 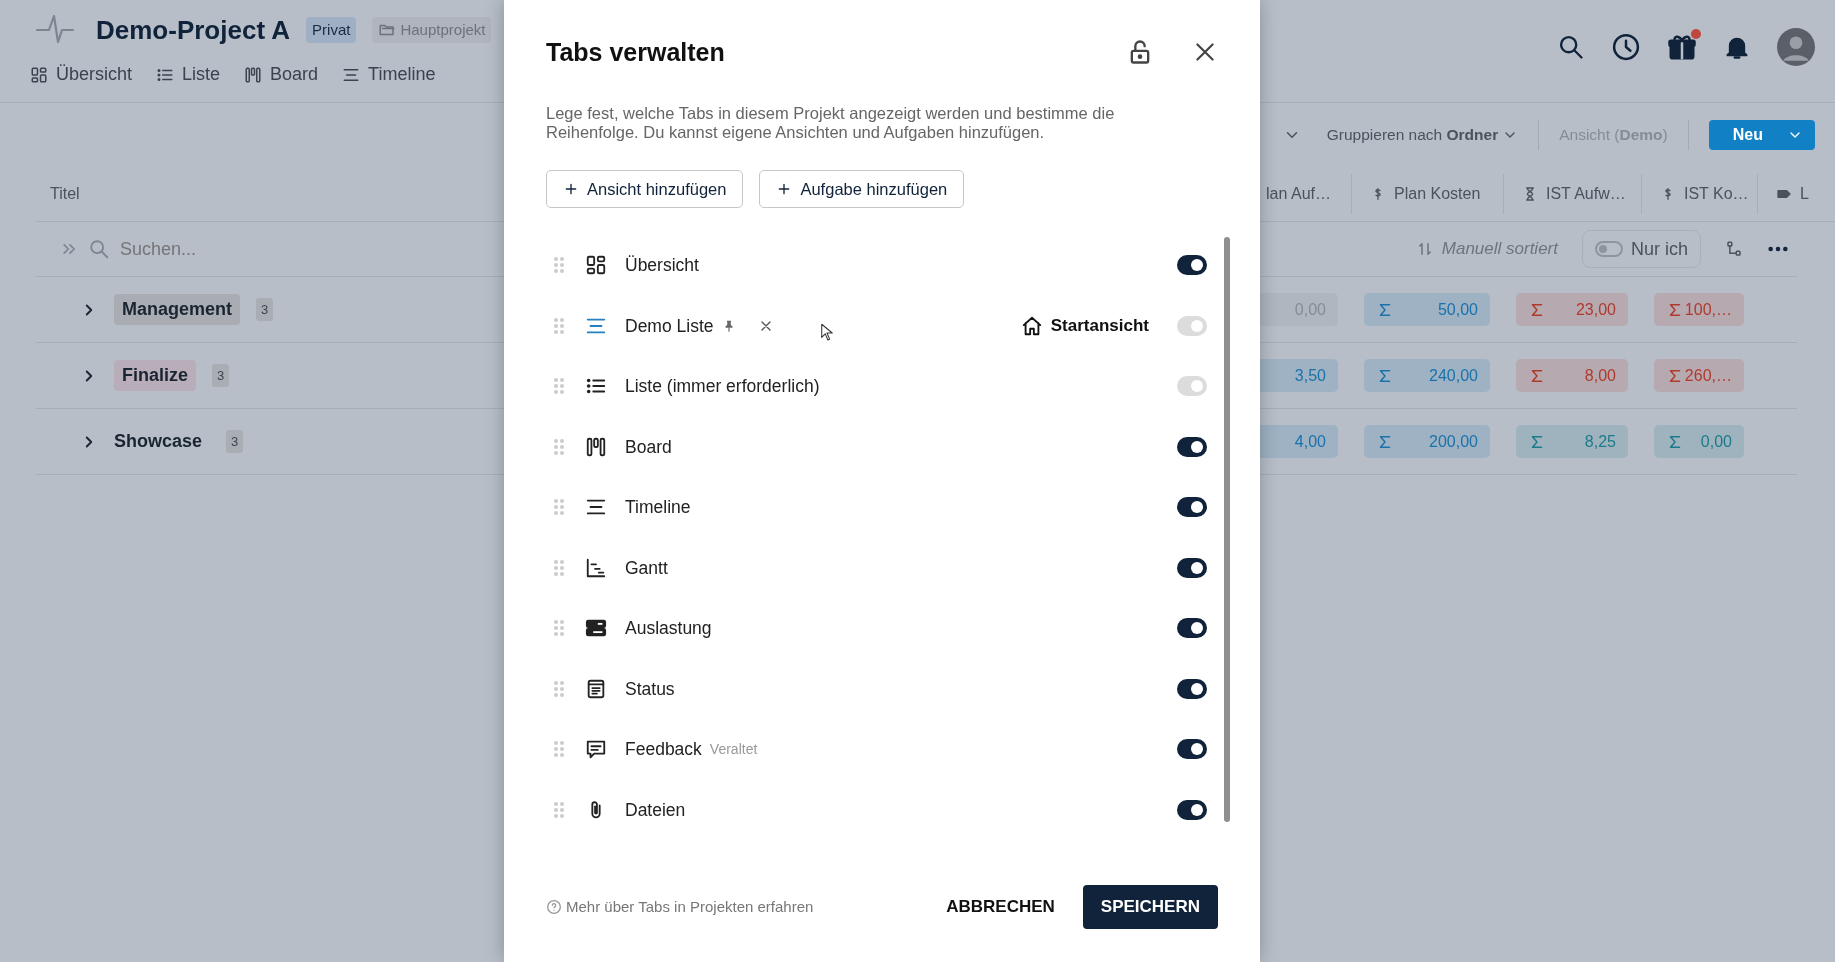 I want to click on sum-cell: 8,00, so click(x=1572, y=375).